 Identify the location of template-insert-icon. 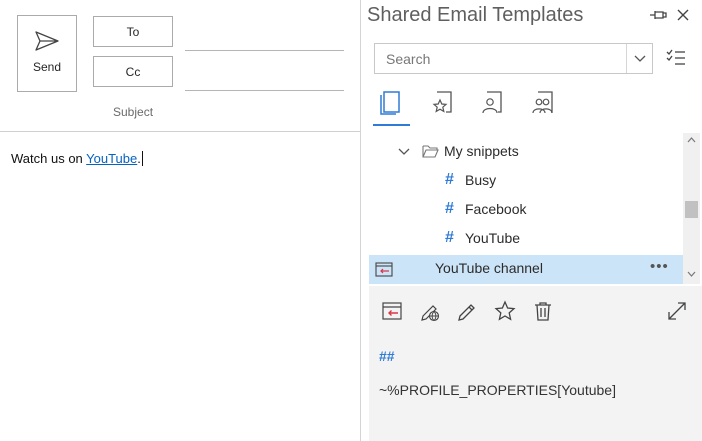
(384, 269).